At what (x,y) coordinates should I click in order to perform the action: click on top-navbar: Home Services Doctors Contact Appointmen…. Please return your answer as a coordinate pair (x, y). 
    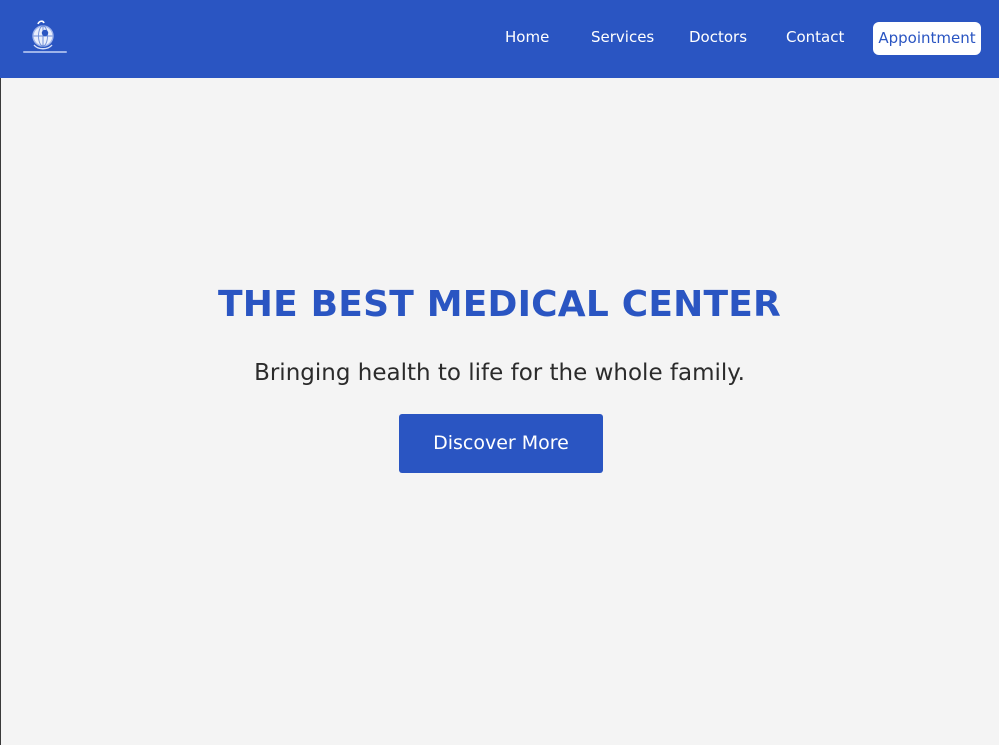
    Looking at the image, I should click on (499, 39).